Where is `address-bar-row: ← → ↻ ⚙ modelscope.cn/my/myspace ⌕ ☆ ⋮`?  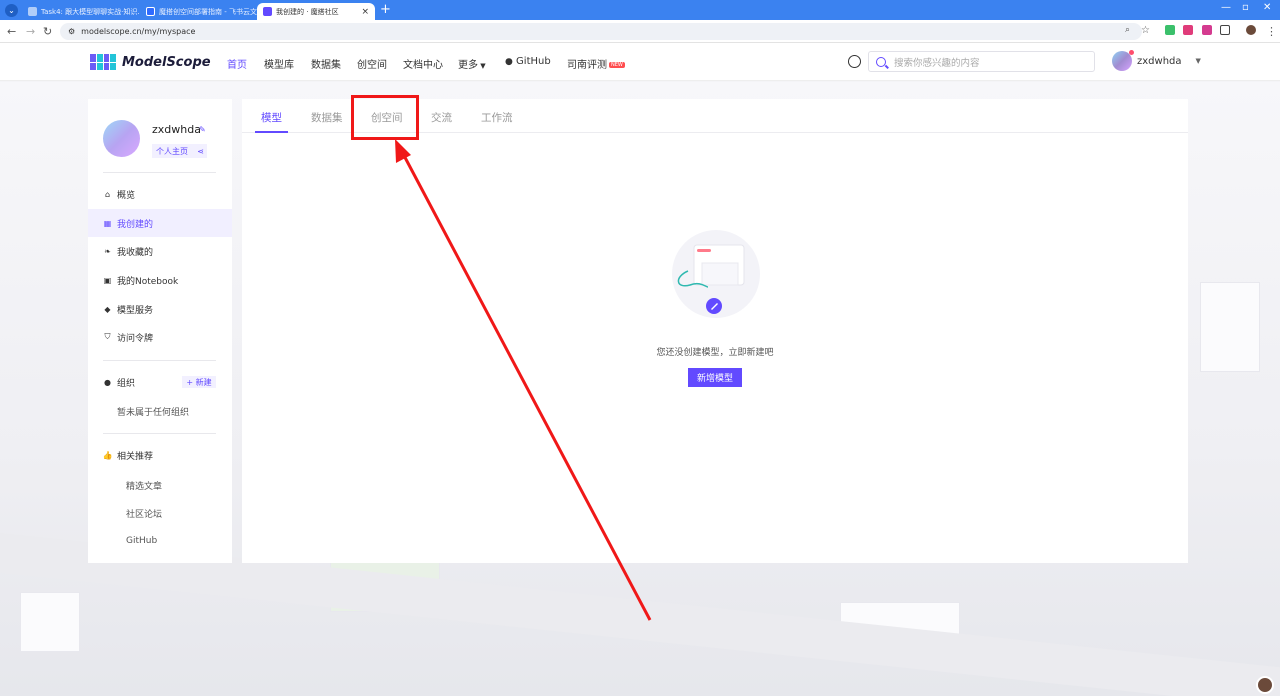
address-bar-row: ← → ↻ ⚙ modelscope.cn/my/myspace ⌕ ☆ ⋮ is located at coordinates (640, 31).